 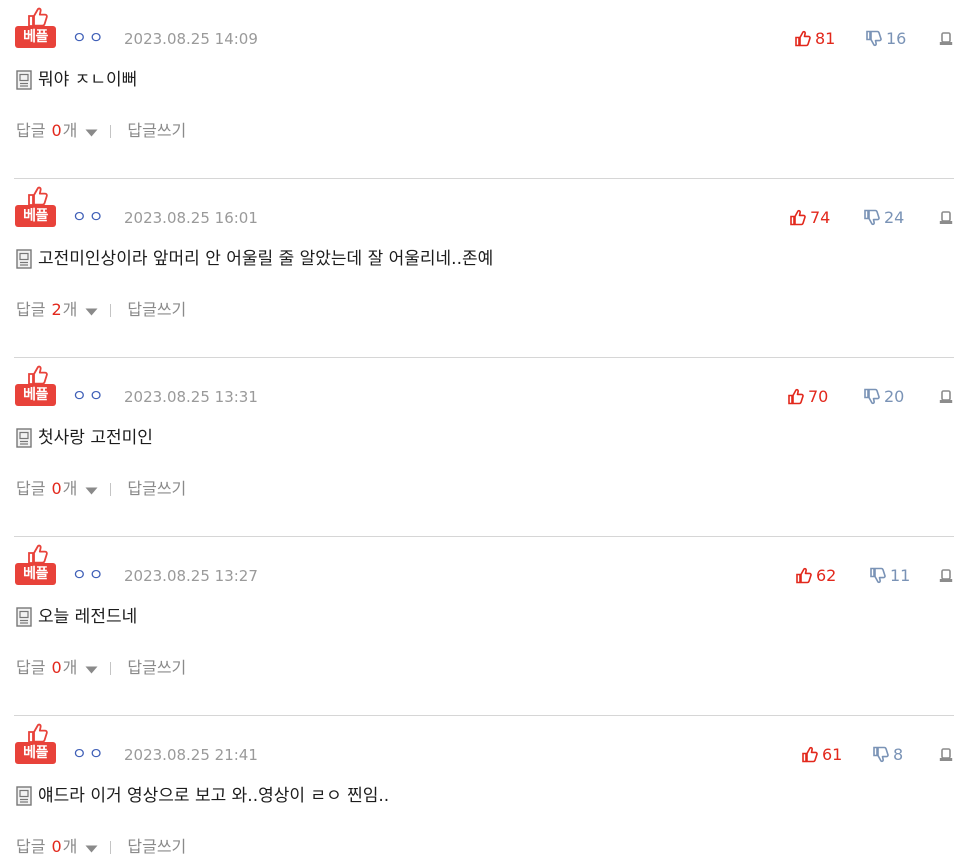 I want to click on upvote-count: 61, so click(x=832, y=754).